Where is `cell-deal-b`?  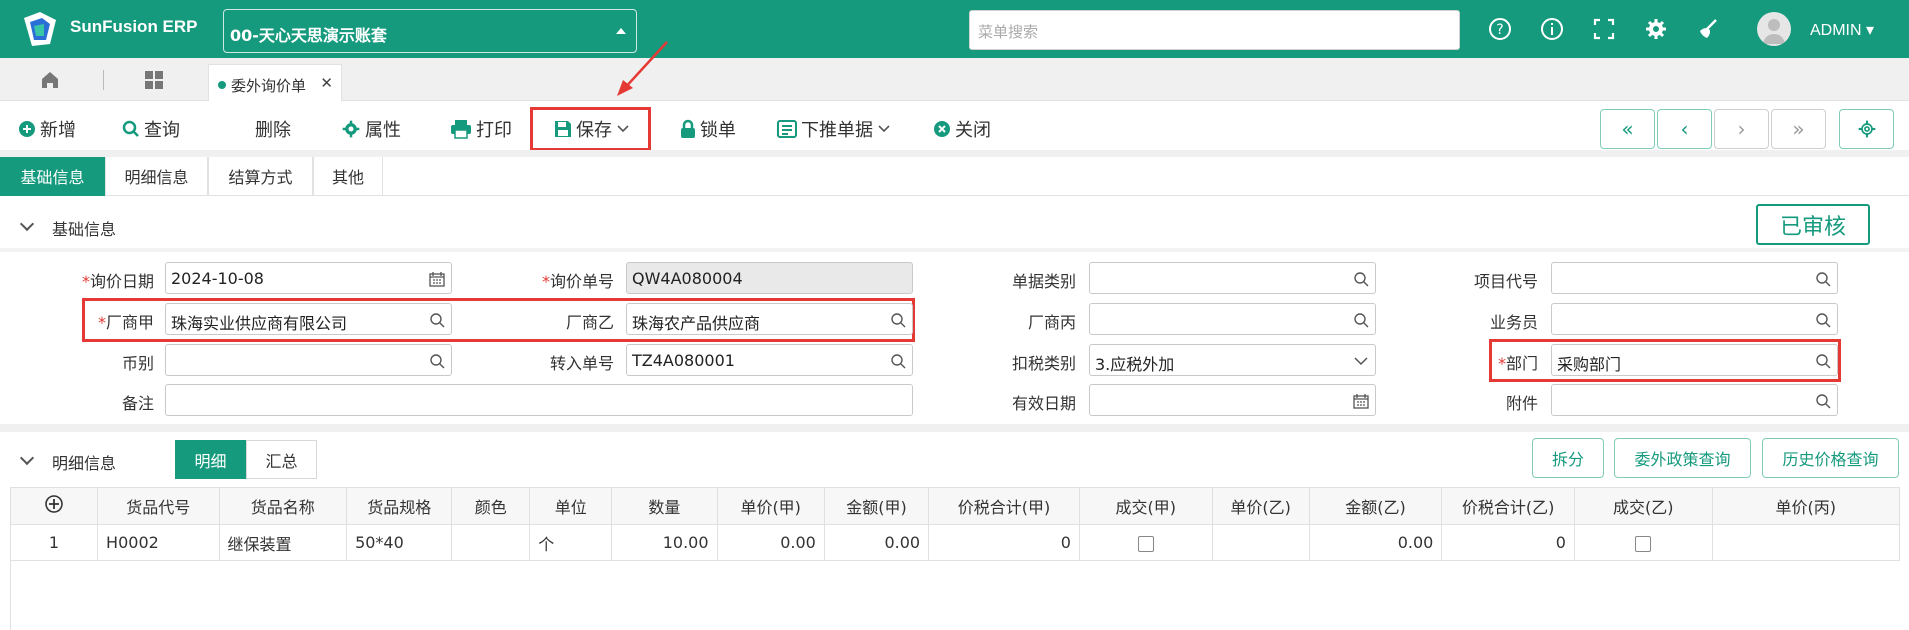 cell-deal-b is located at coordinates (1643, 542).